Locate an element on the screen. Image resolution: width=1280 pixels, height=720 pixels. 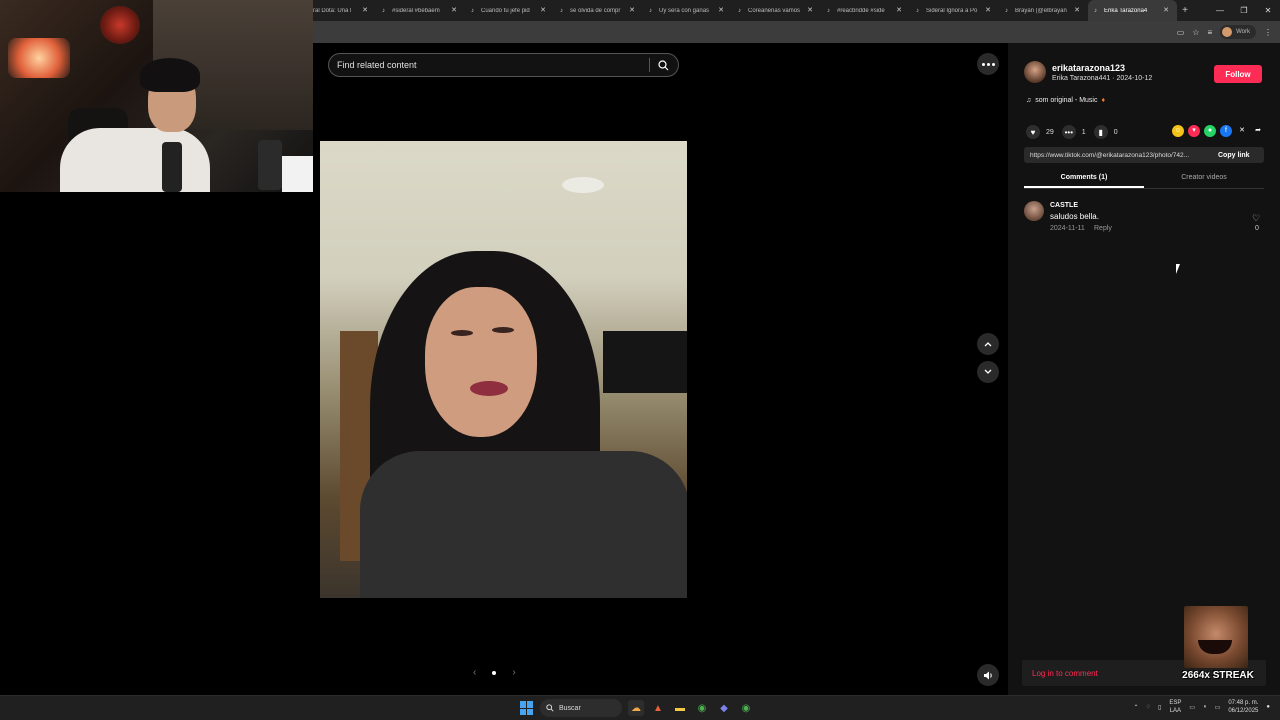
next-post-button is located at coordinates (988, 372).